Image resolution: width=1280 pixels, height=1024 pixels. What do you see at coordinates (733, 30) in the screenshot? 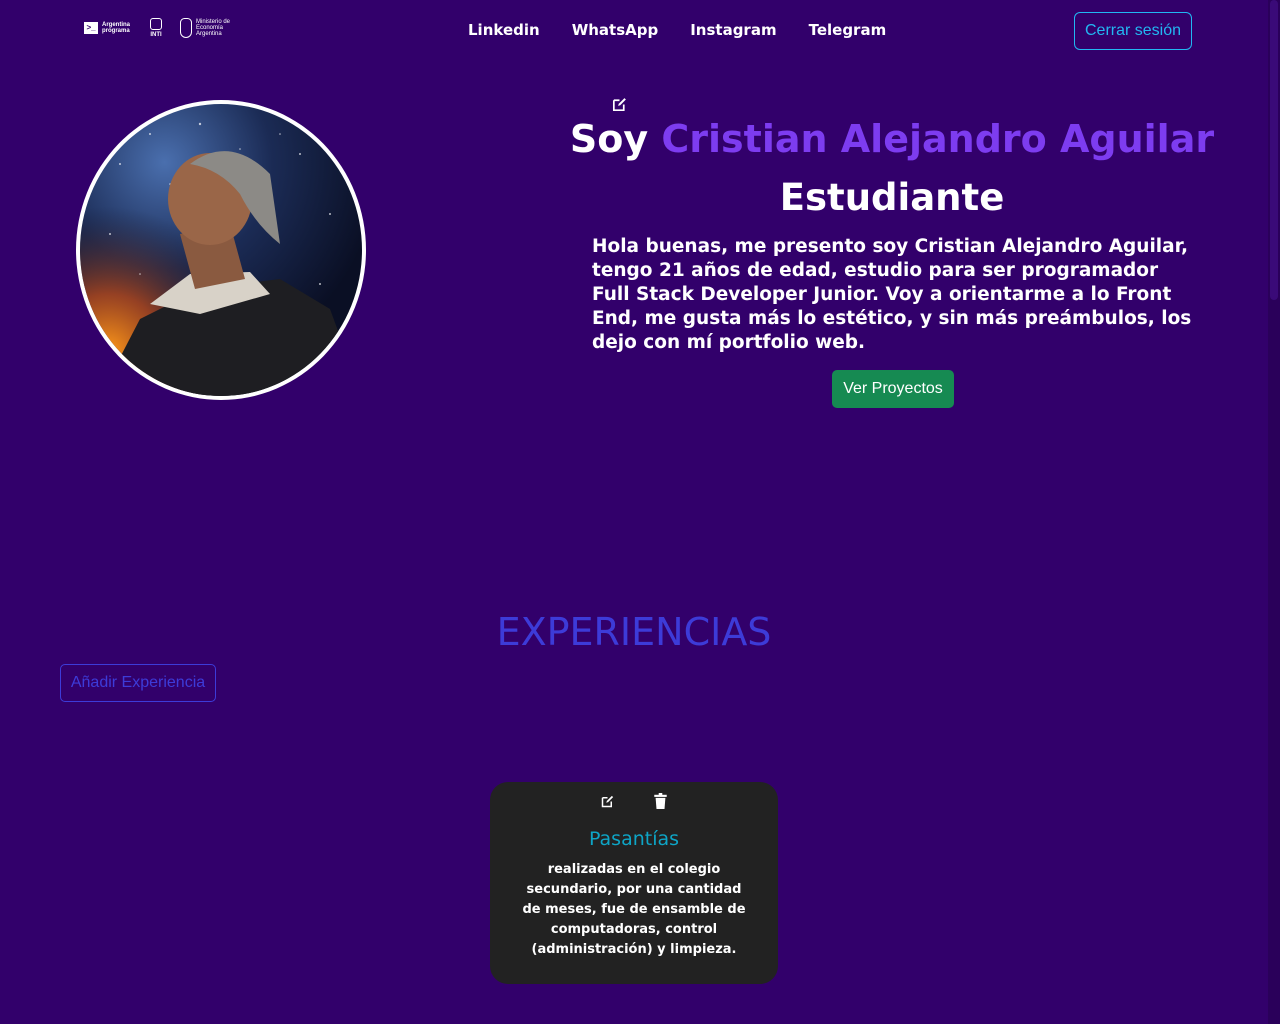
I see `nav-instagram: Instagram` at bounding box center [733, 30].